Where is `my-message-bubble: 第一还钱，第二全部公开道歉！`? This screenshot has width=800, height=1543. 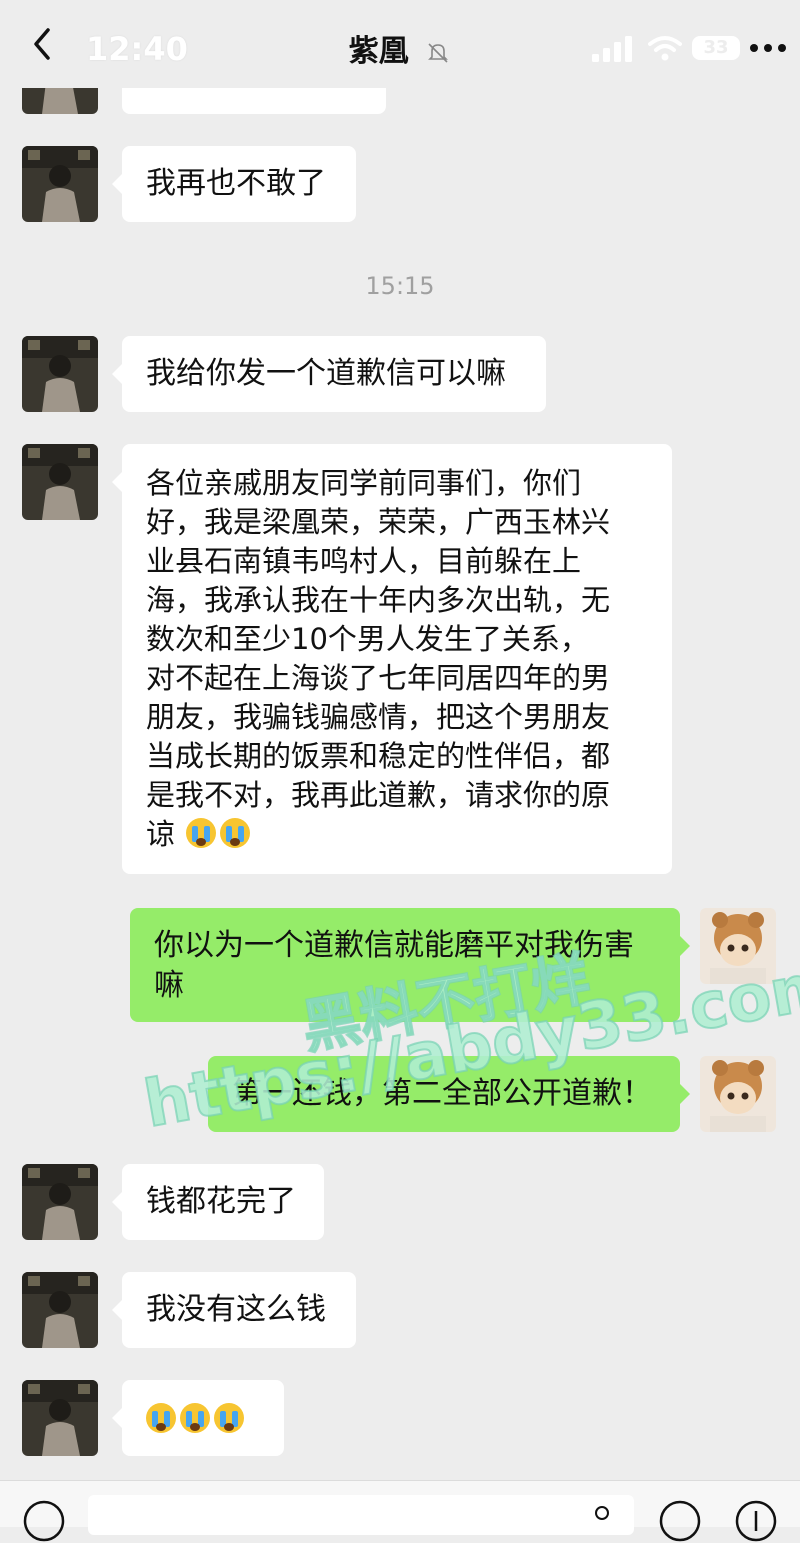 my-message-bubble: 第一还钱，第二全部公开道歉！ is located at coordinates (449, 1094).